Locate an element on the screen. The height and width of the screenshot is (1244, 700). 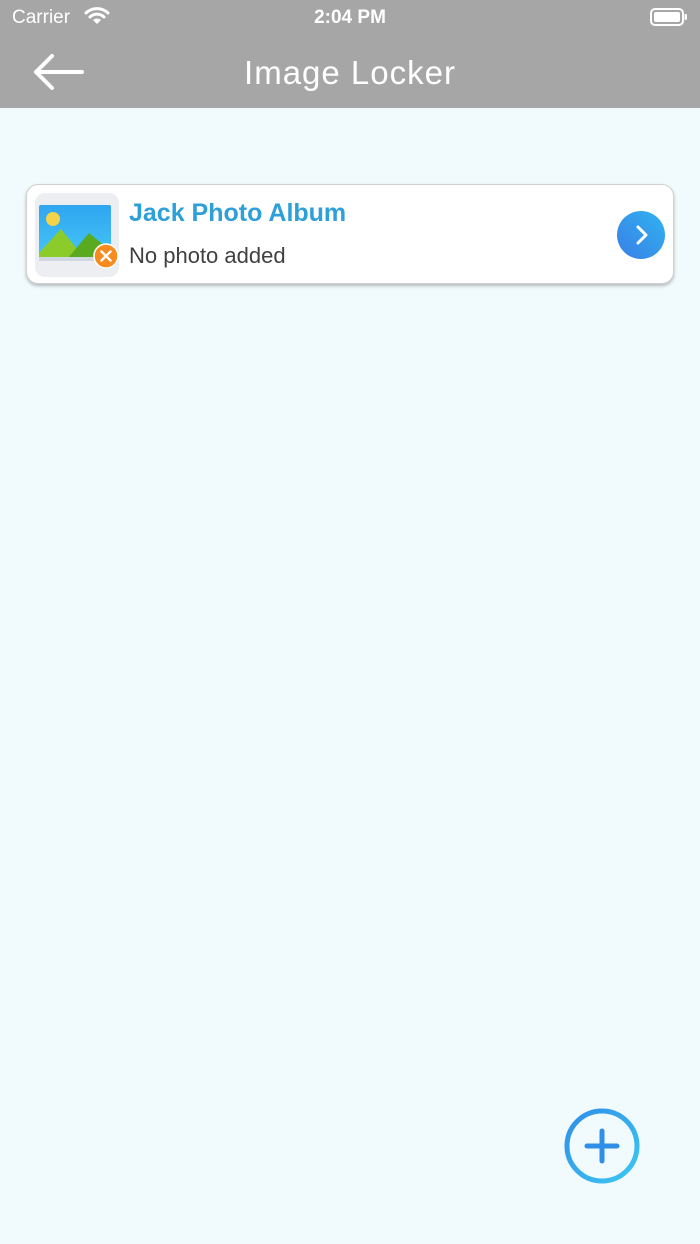
top-bar: Carrier 2:04 PM Image Locker is located at coordinates (350, 54).